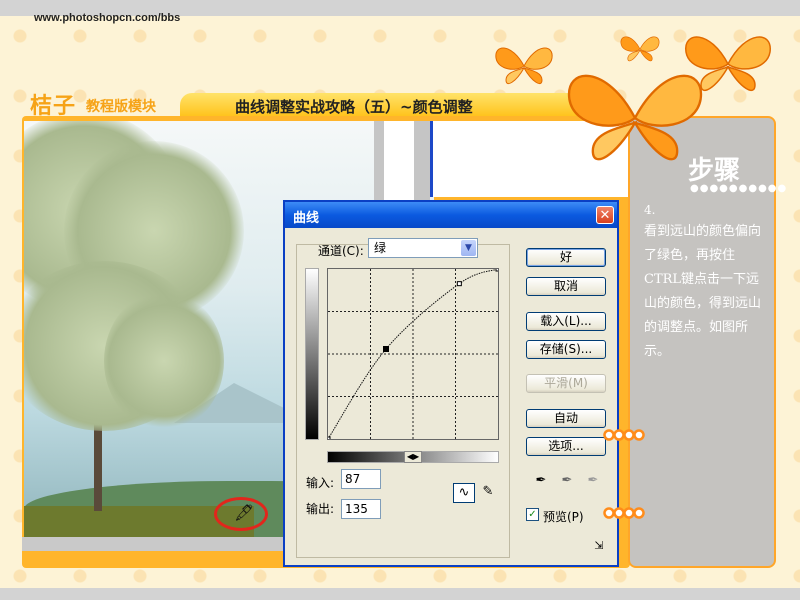  Describe the element at coordinates (605, 215) in the screenshot. I see `close-icon: ✕` at that location.